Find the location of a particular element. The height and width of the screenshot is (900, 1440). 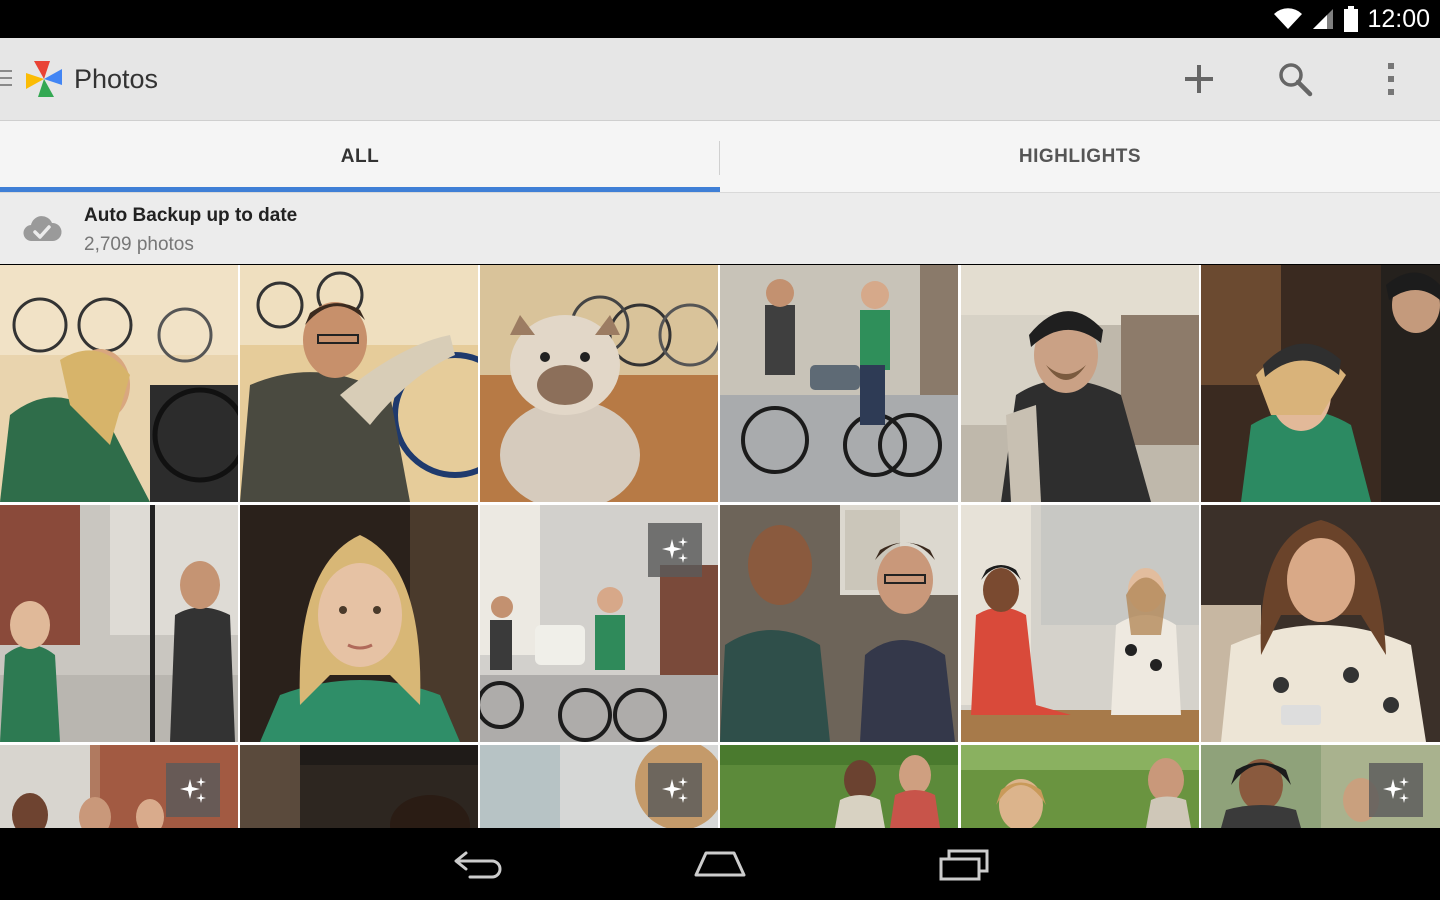

wifi-icon is located at coordinates (1288, 19).